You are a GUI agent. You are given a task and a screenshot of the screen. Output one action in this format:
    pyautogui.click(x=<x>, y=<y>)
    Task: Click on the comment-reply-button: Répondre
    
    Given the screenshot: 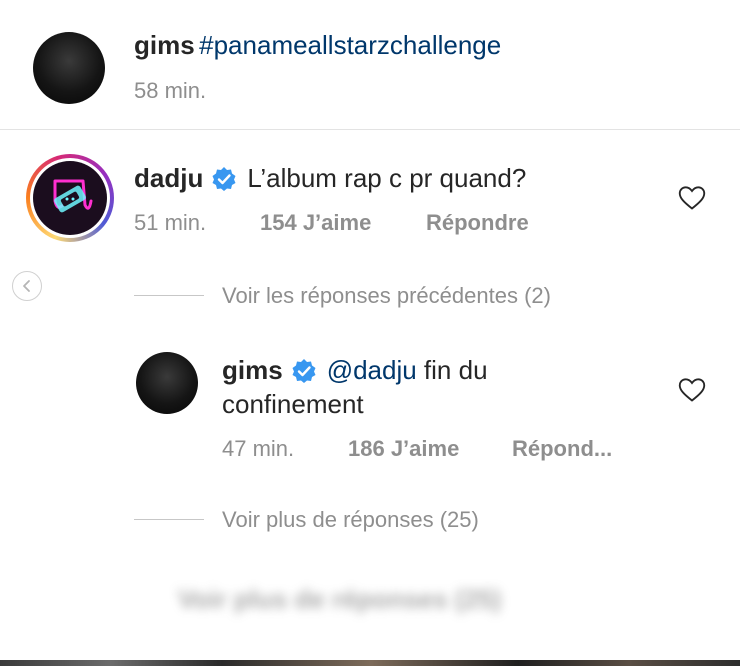 What is the action you would take?
    pyautogui.click(x=477, y=223)
    